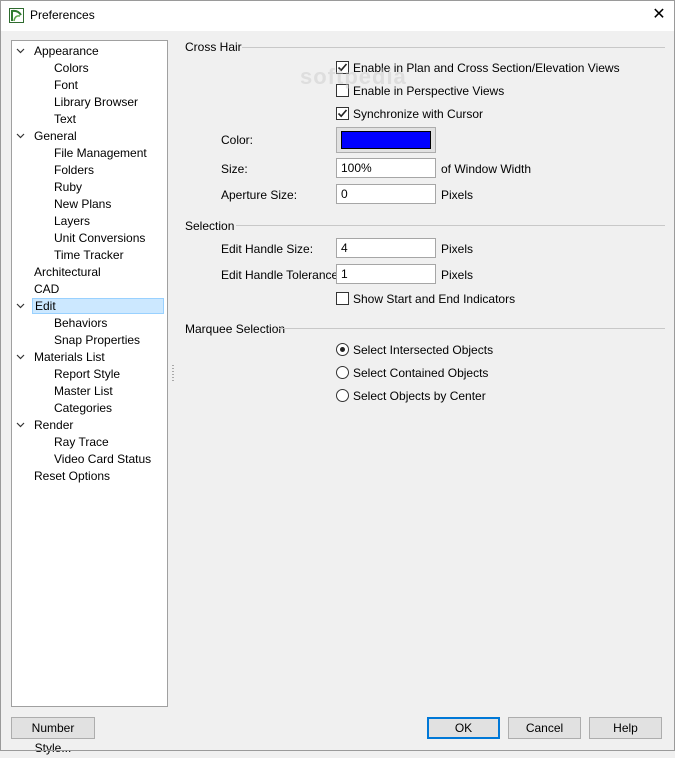 This screenshot has width=675, height=758. I want to click on size-label: Size:, so click(234, 169).